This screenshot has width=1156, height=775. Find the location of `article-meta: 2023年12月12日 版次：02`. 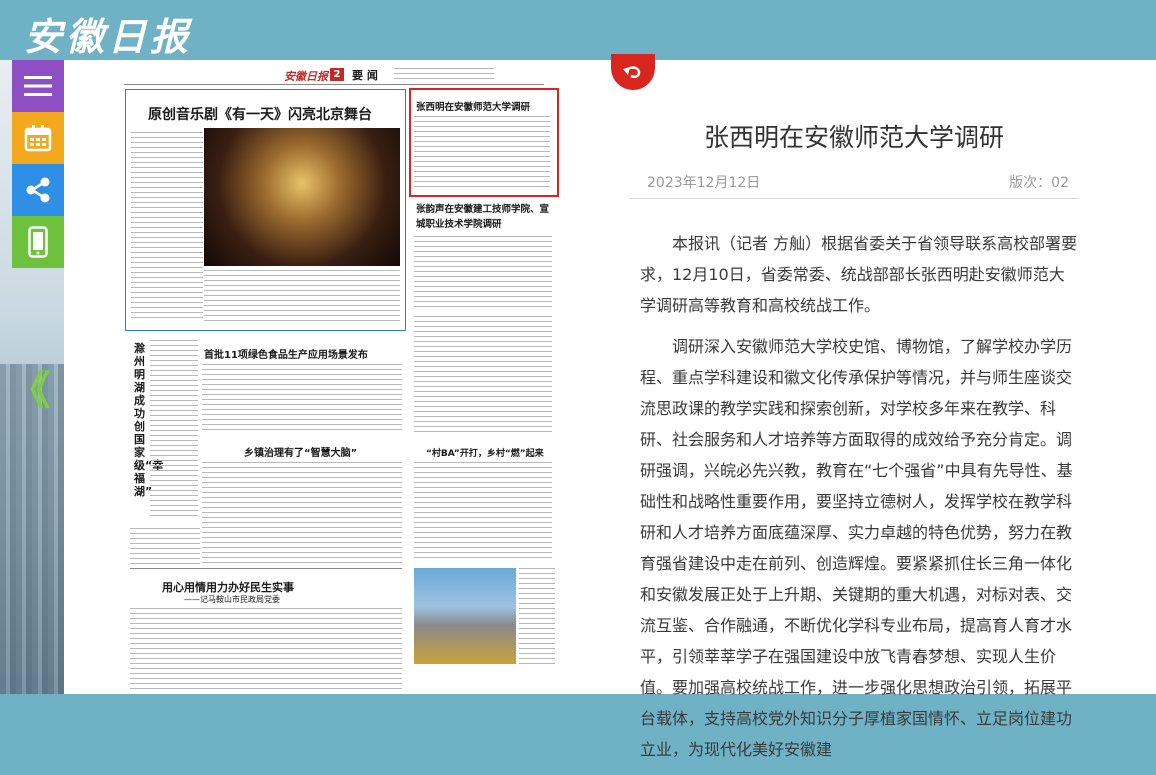

article-meta: 2023年12月12日 版次：02 is located at coordinates (854, 184).